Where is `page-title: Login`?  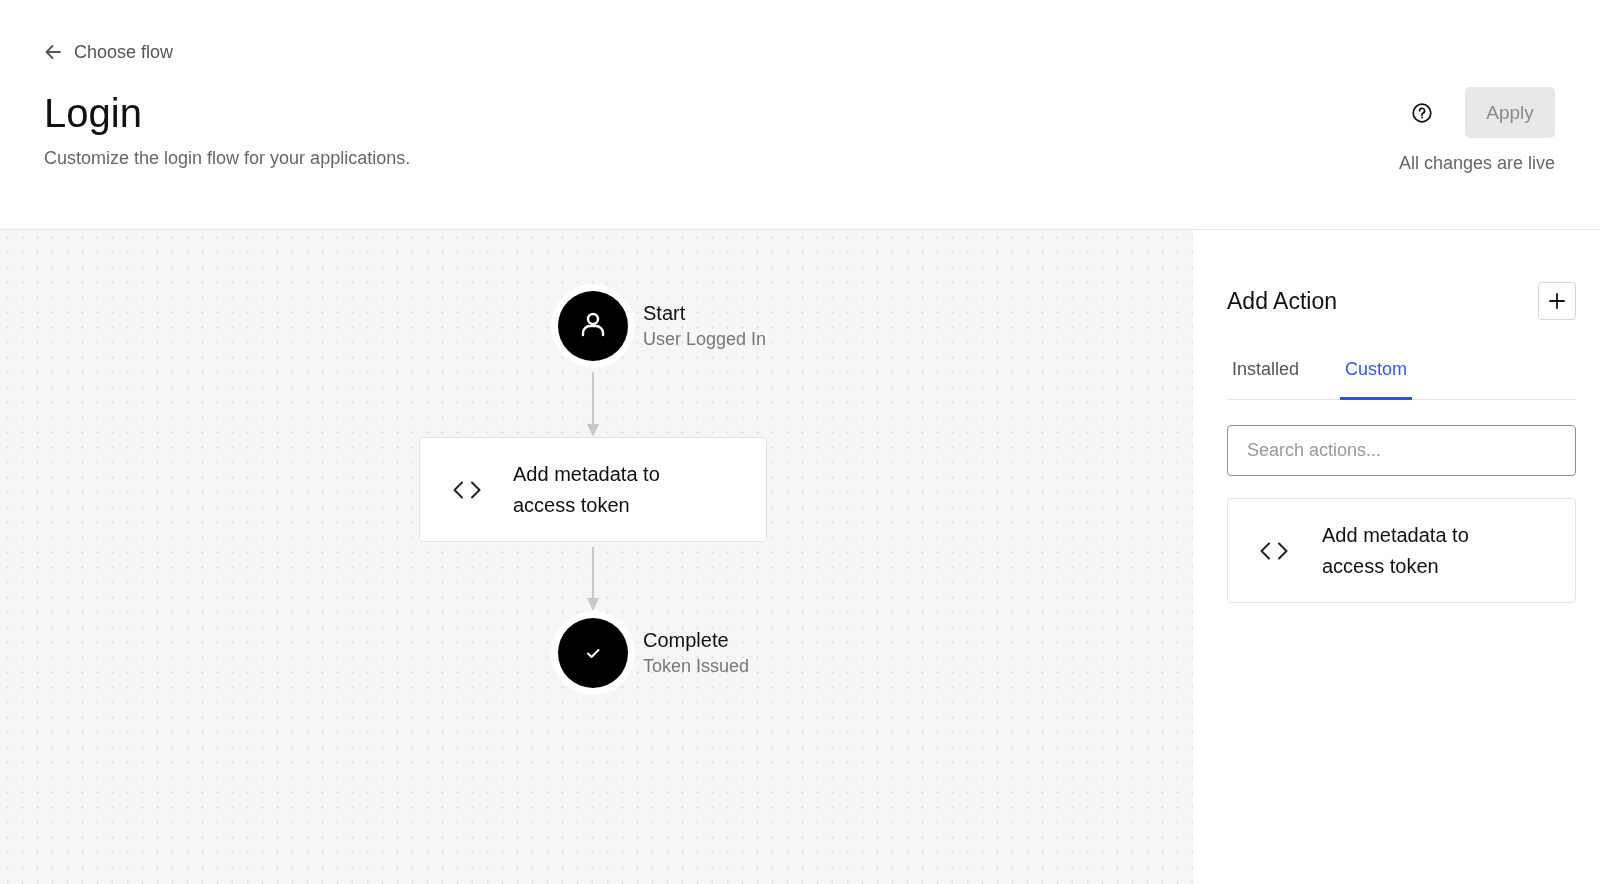
page-title: Login is located at coordinates (93, 113).